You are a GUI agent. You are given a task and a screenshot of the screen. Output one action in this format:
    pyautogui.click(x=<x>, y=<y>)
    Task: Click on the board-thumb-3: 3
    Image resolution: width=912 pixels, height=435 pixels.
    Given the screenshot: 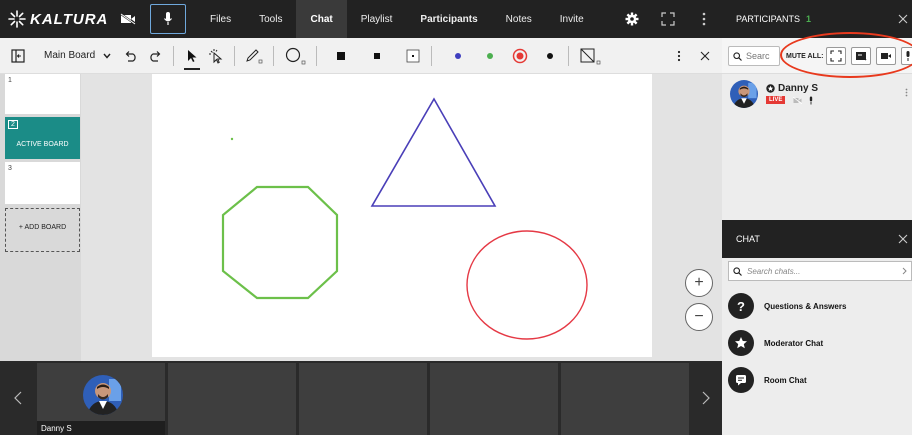 What is the action you would take?
    pyautogui.click(x=42, y=183)
    